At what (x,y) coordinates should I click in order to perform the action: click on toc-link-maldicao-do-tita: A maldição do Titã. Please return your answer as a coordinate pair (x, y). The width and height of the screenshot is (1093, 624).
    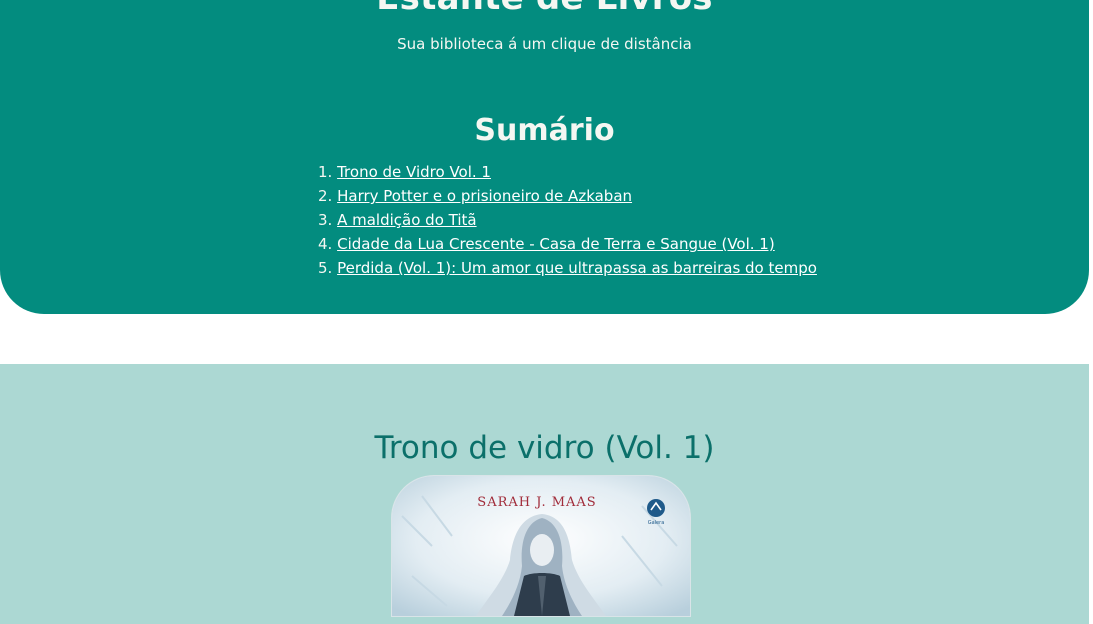
    Looking at the image, I should click on (406, 220).